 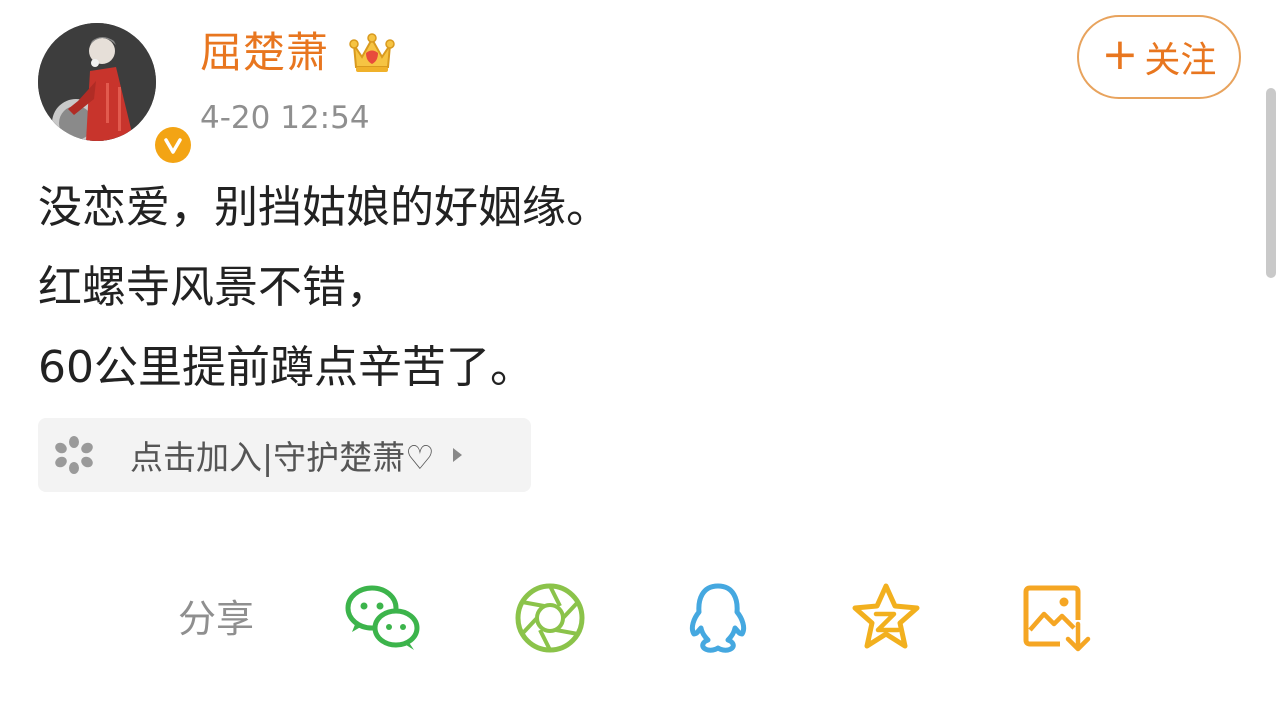 What do you see at coordinates (74, 455) in the screenshot?
I see `super-topic-icon` at bounding box center [74, 455].